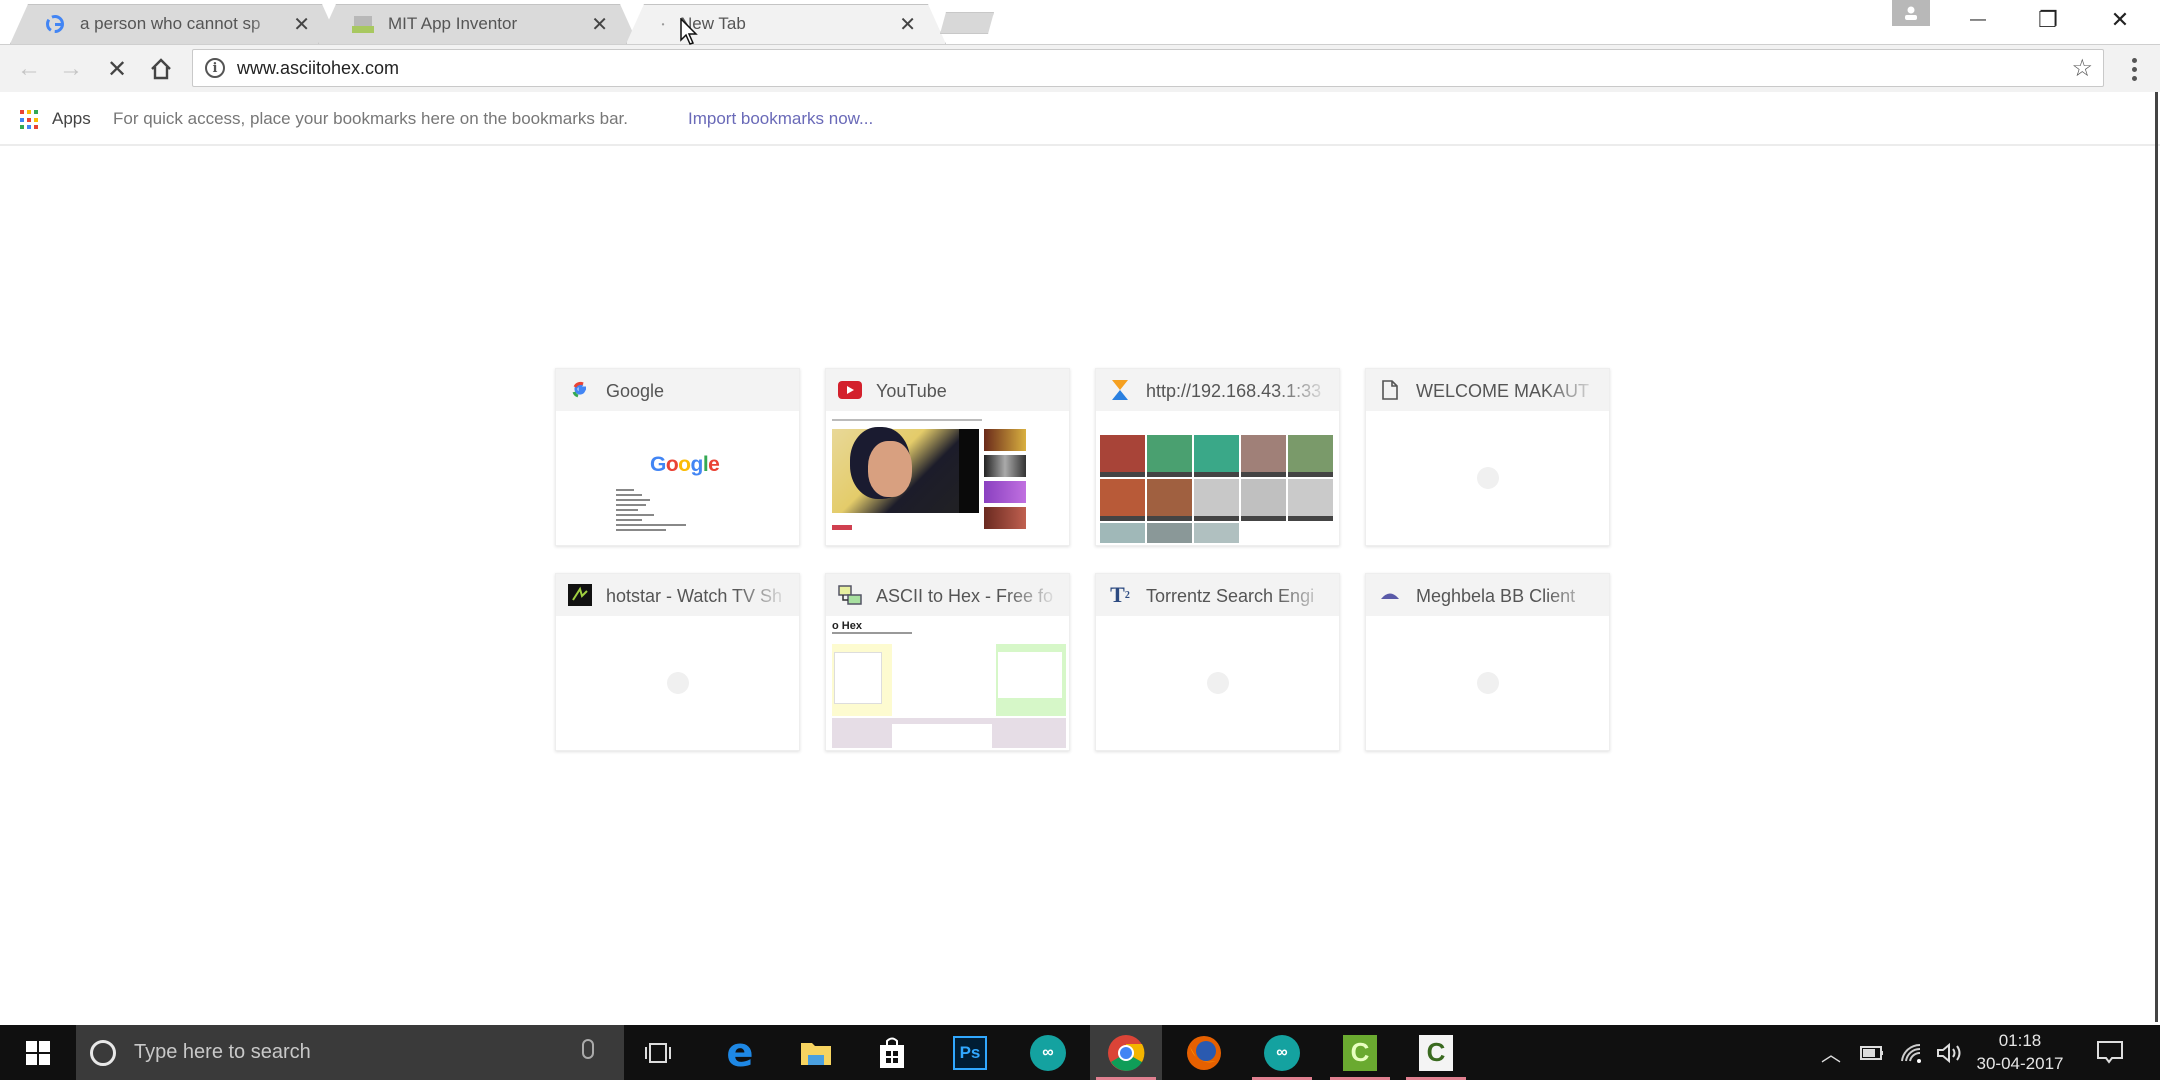  Describe the element at coordinates (170, 23) in the screenshot. I see `tab-title: a person who cannot sp` at that location.